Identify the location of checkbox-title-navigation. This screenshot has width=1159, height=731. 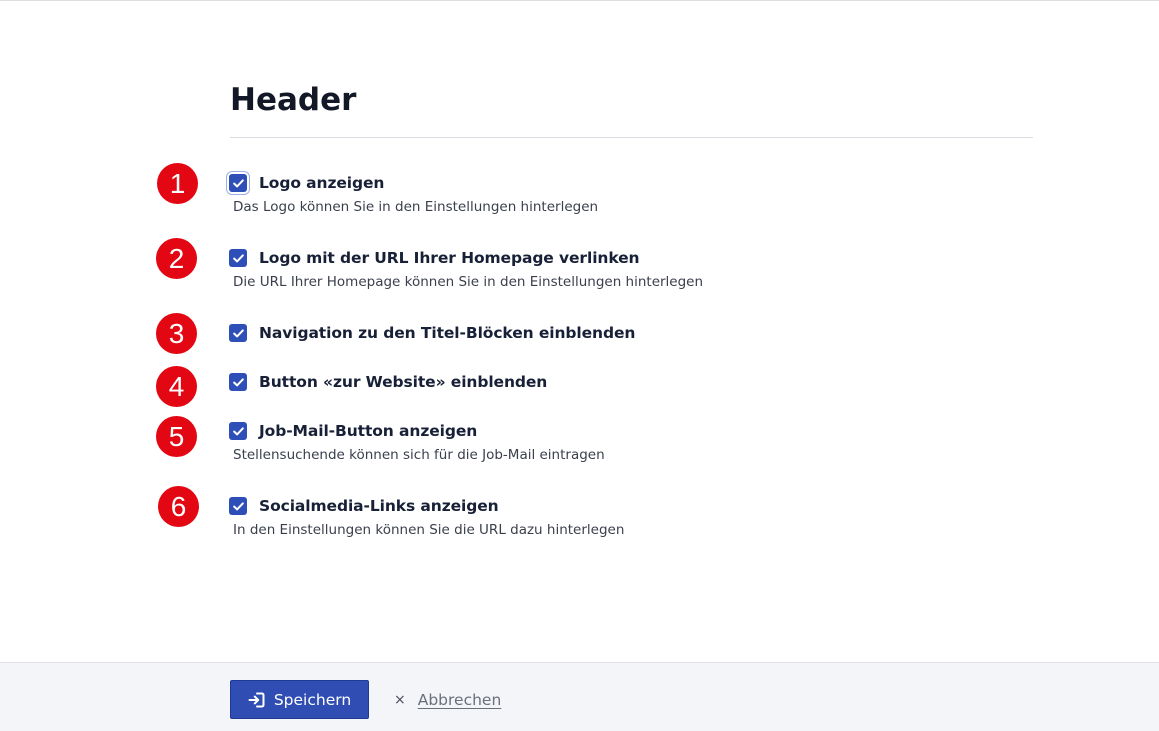
(238, 333).